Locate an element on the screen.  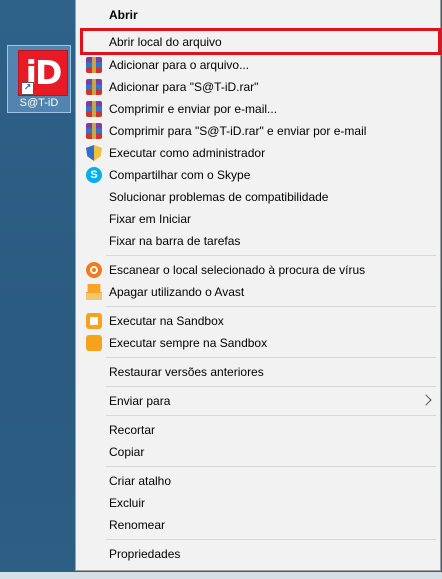
menu-item-label: Recortar is located at coordinates (132, 430).